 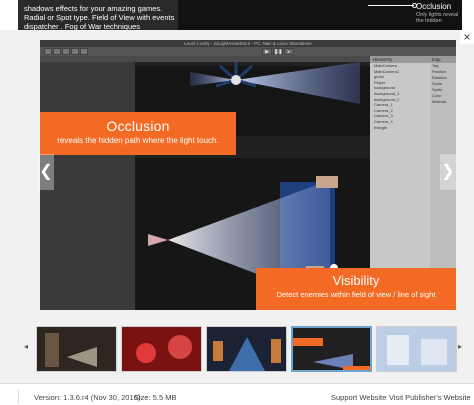 I want to click on rect-tool-icon, so click(x=84, y=51).